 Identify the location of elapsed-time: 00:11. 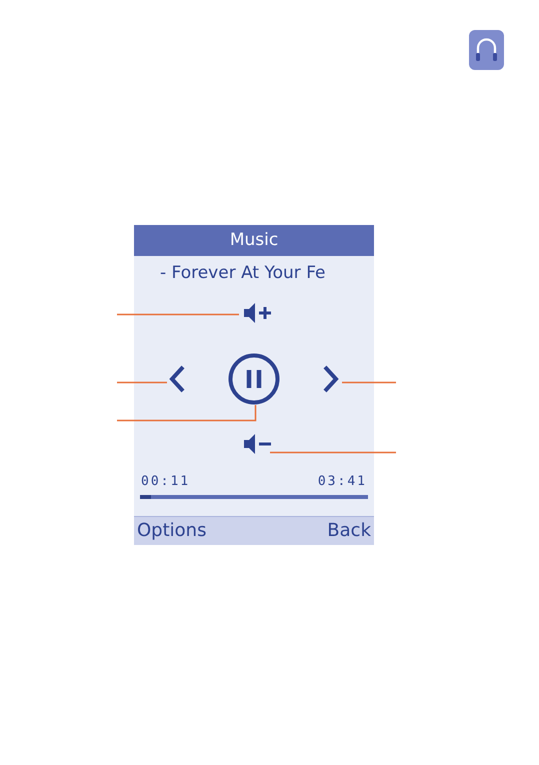
(165, 482).